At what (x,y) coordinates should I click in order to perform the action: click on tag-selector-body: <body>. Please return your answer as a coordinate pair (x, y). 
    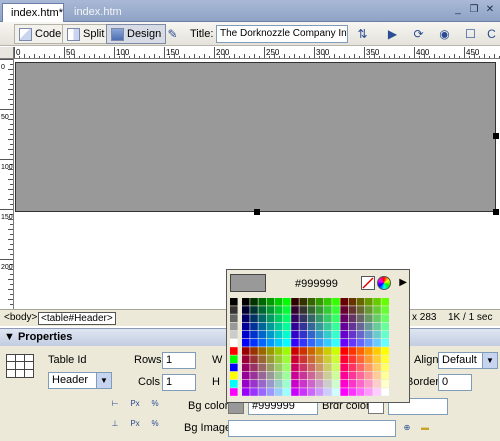
    Looking at the image, I should click on (20, 317).